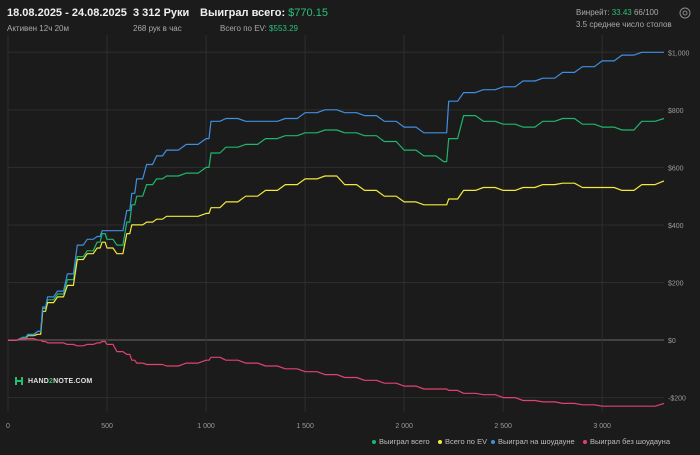  I want to click on y-tick-label: $400, so click(676, 226).